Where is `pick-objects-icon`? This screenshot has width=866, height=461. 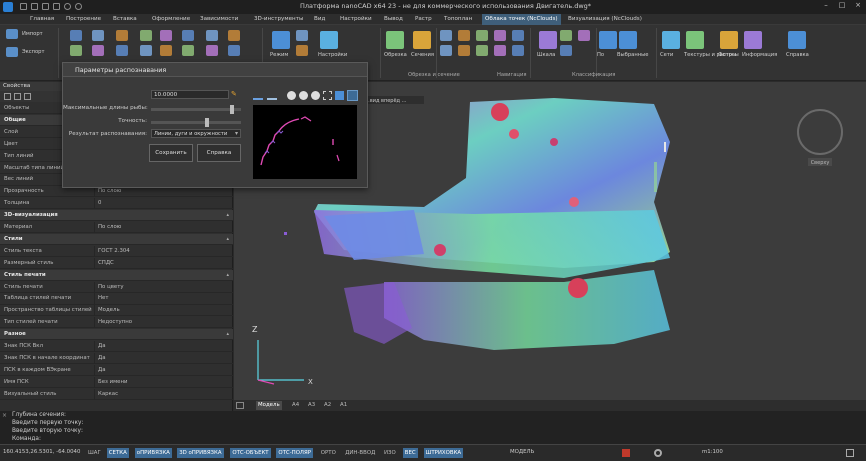
pick-objects-icon is located at coordinates (27, 96).